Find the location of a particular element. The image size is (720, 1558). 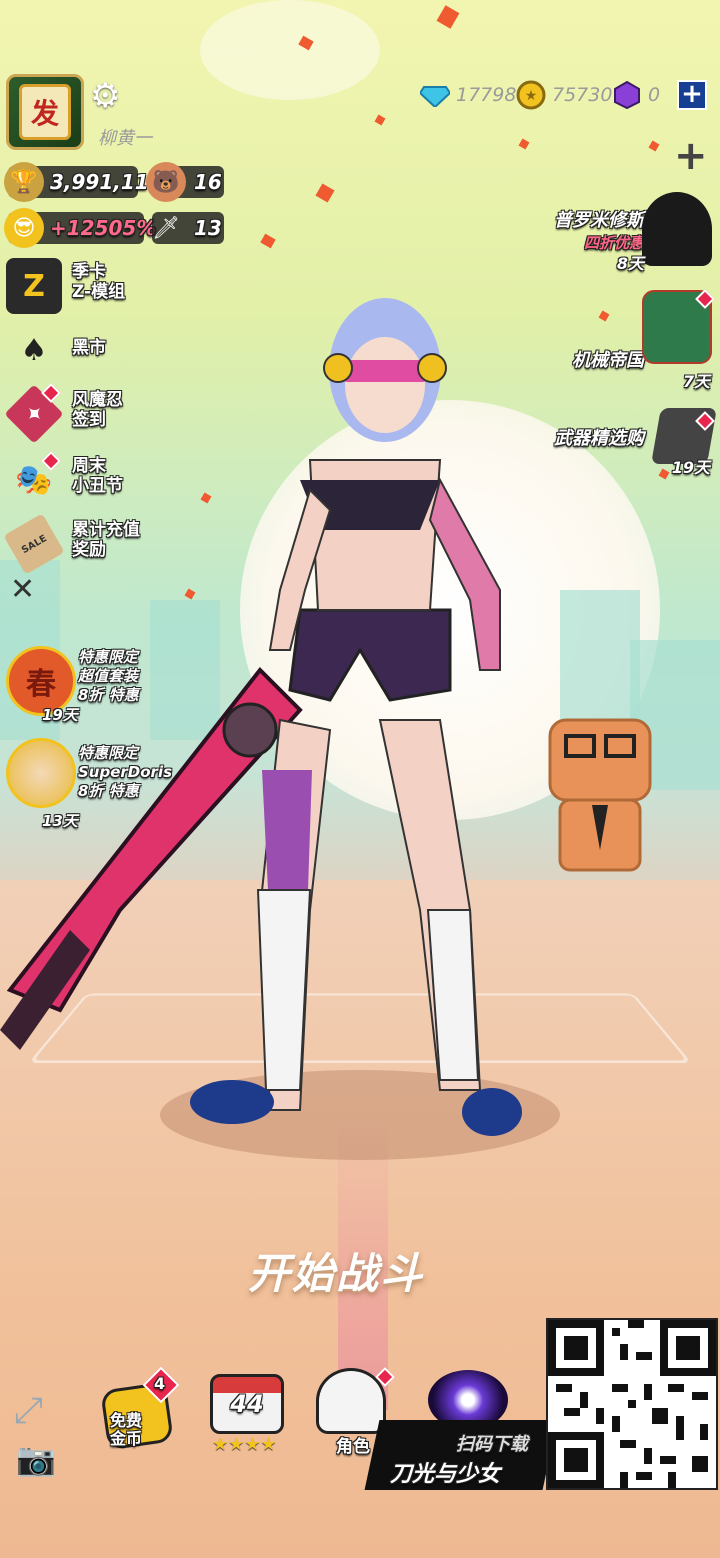

free-coins-label: 免费 金币 is located at coordinates (126, 1429).